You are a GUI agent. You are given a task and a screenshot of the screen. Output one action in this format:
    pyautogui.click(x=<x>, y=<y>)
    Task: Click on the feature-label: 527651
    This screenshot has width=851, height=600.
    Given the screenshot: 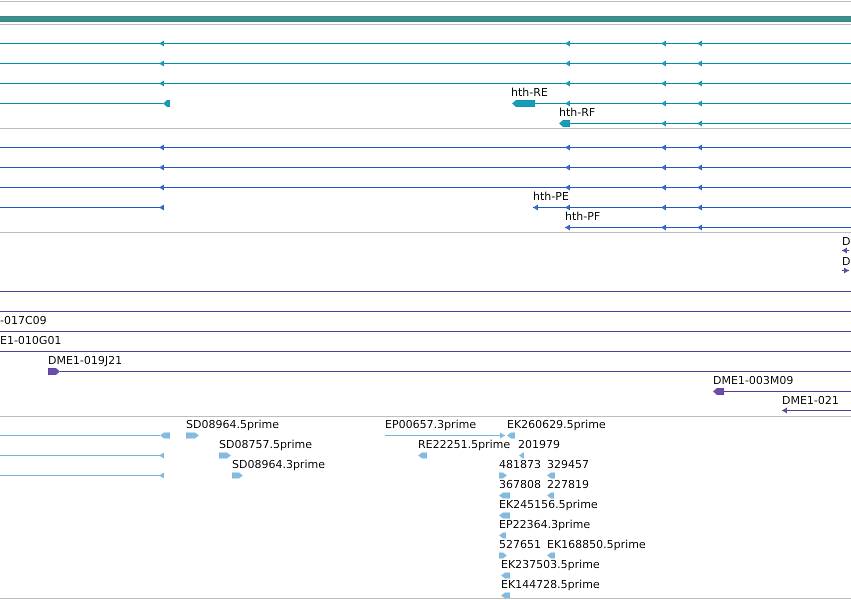 What is the action you would take?
    pyautogui.click(x=520, y=544)
    